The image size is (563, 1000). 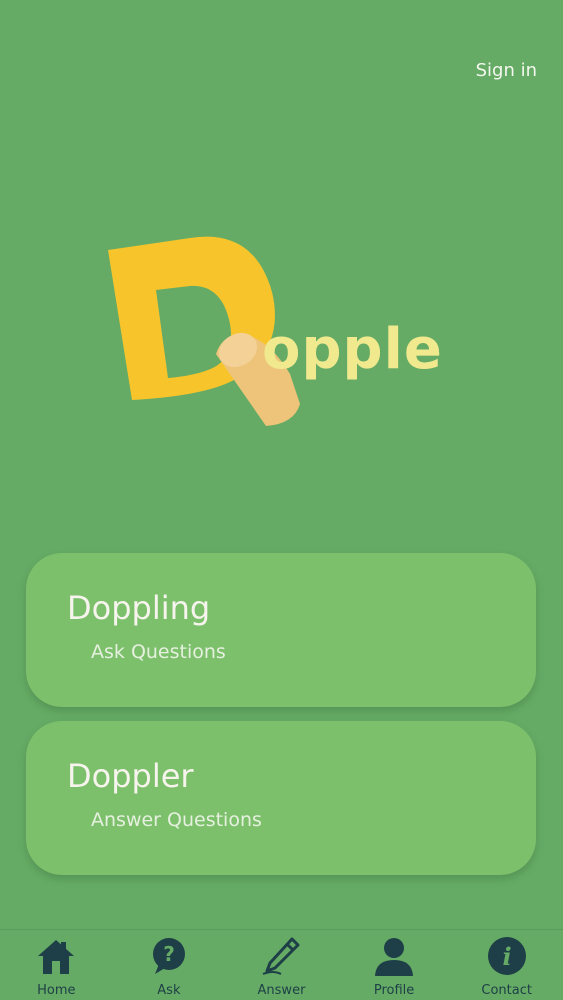 I want to click on tab-label: Home, so click(x=56, y=990).